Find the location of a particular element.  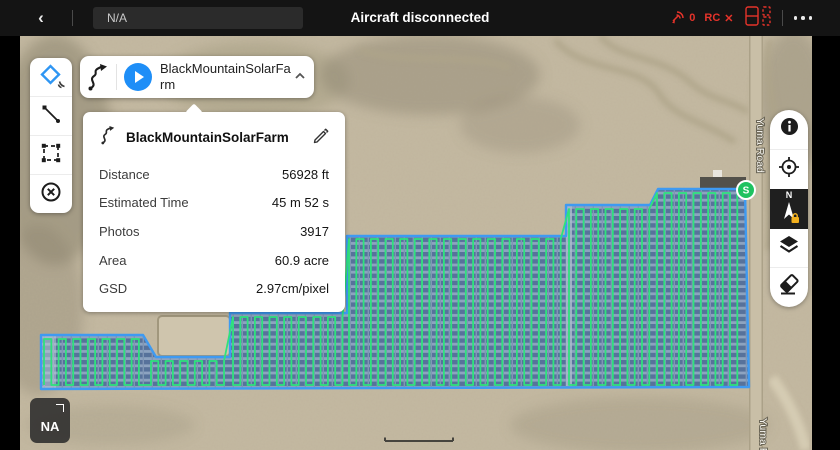

mission-bar: BlackMountainSolarFarm is located at coordinates (197, 77).